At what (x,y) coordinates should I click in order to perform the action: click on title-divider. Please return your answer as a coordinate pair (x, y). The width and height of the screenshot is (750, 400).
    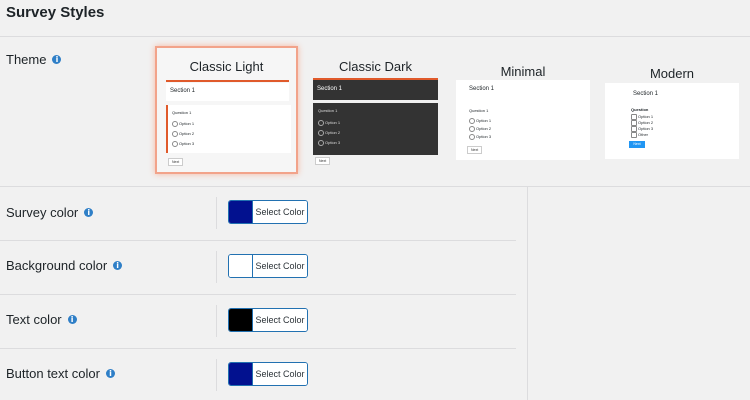
    Looking at the image, I should click on (375, 36).